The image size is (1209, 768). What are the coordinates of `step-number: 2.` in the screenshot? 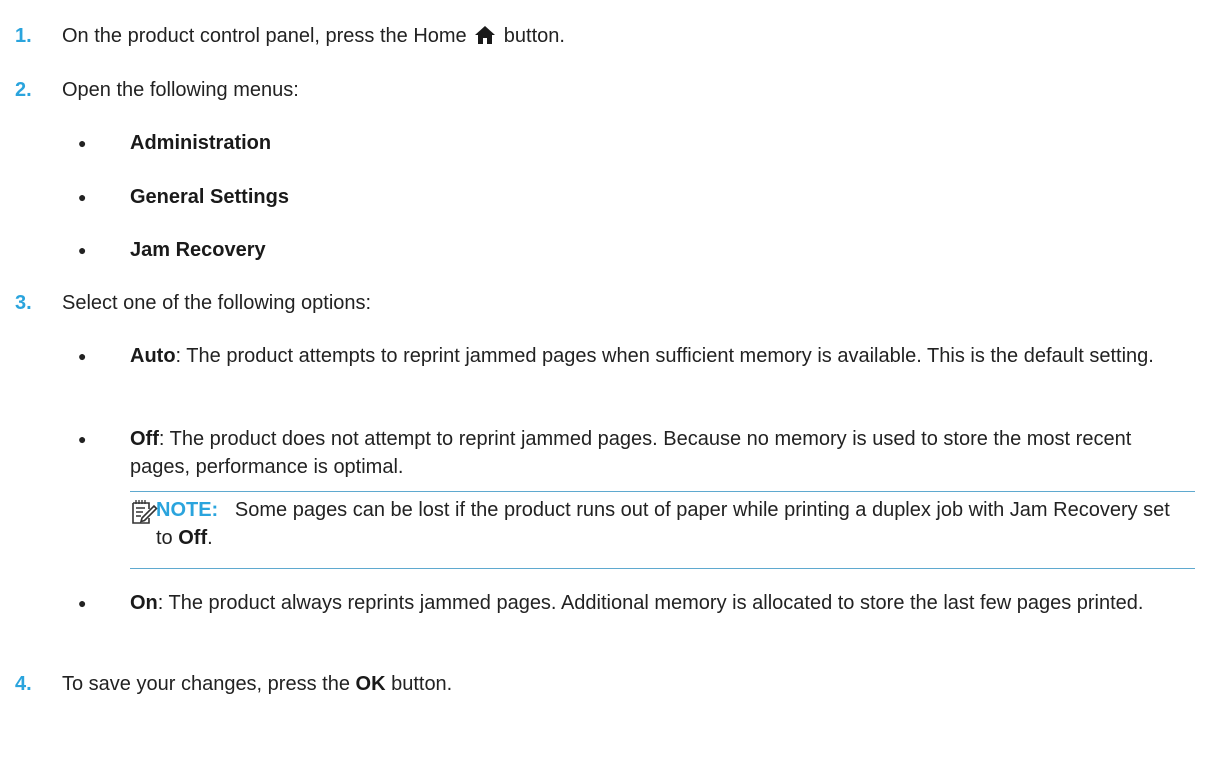 It's located at (23, 90).